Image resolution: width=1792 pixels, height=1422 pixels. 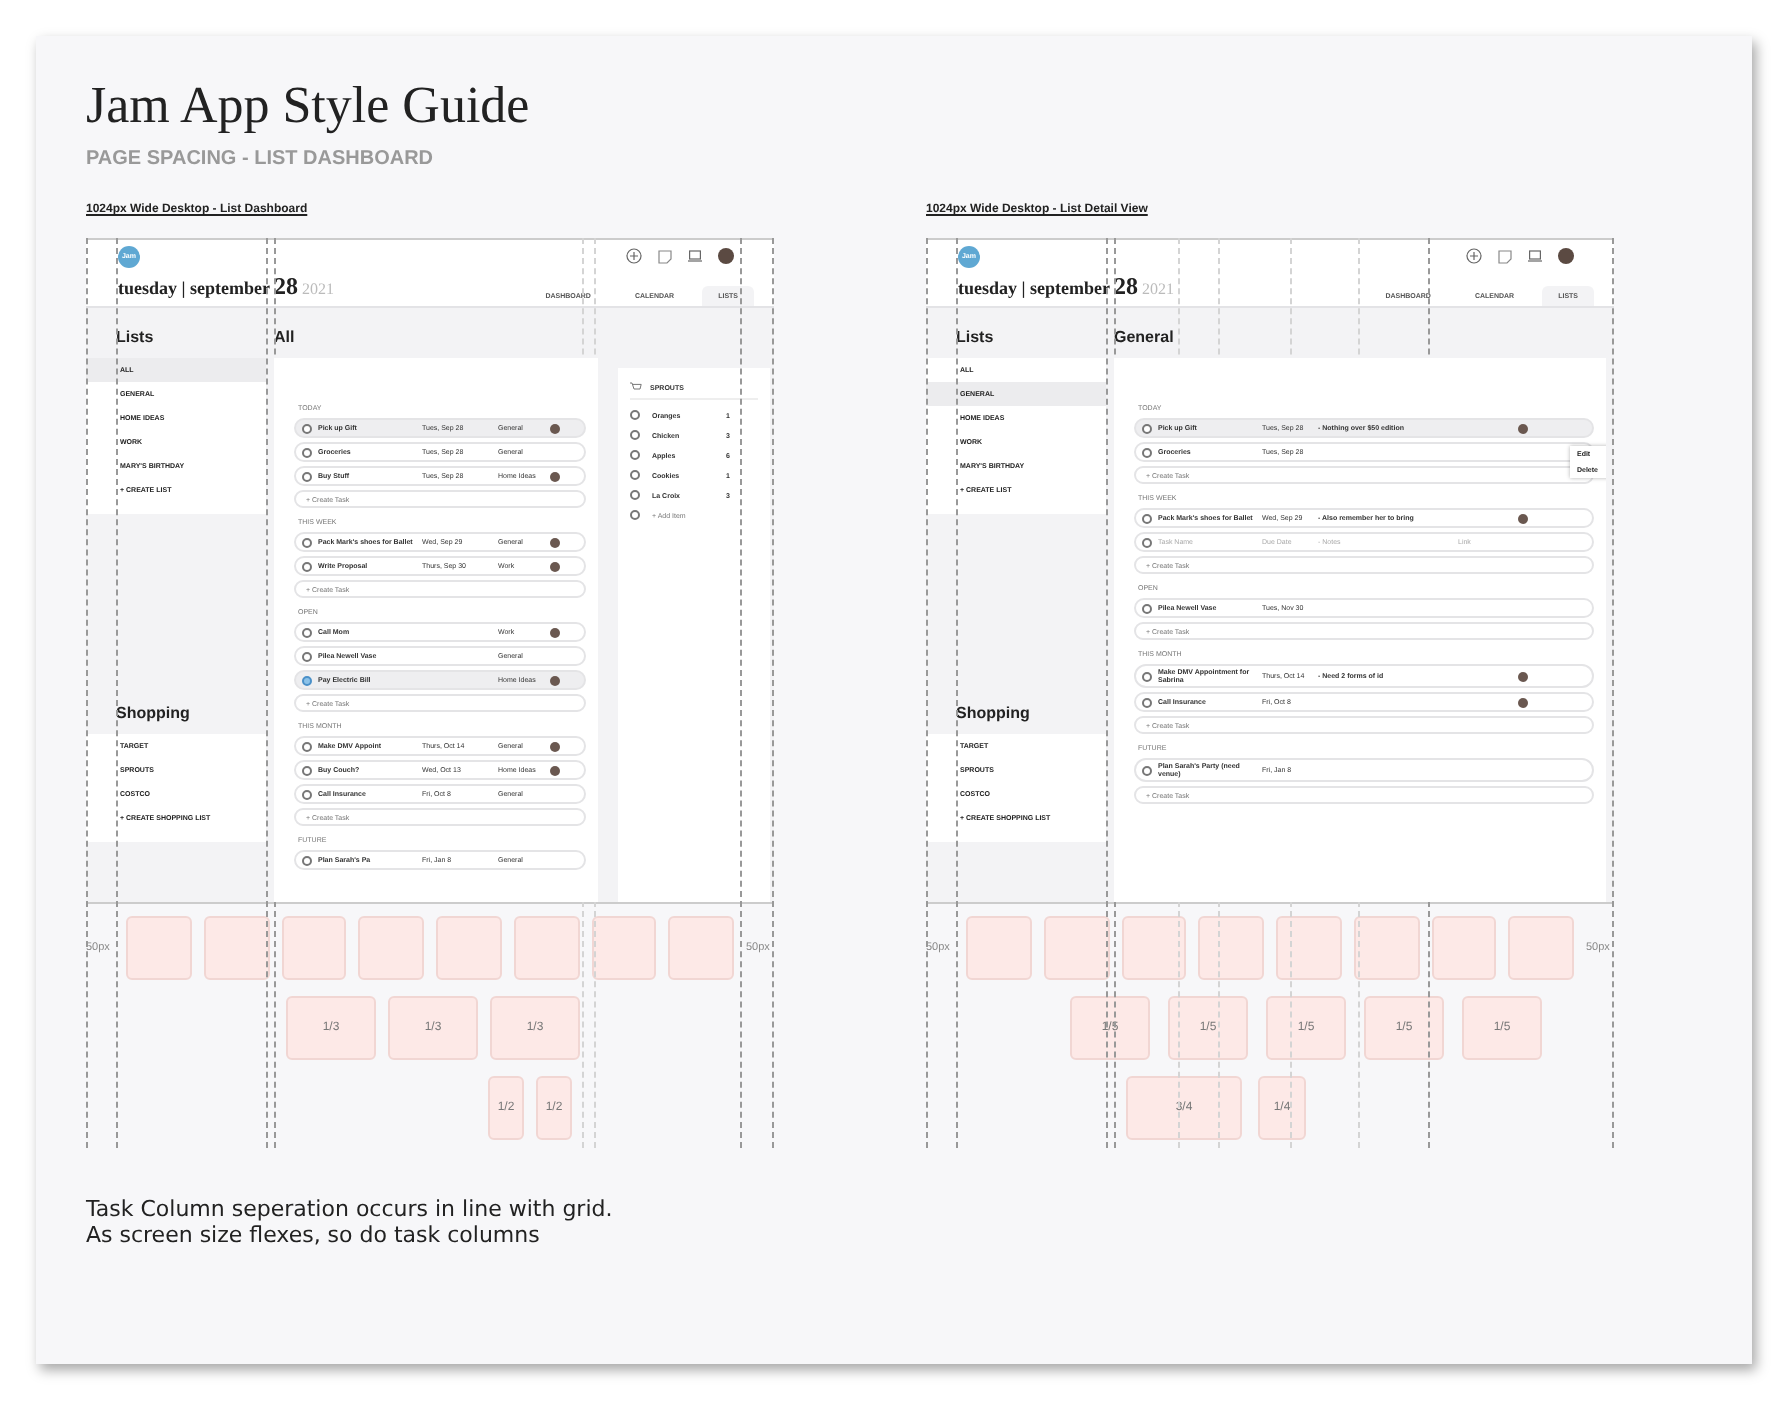 I want to click on list-heading: All, so click(x=284, y=338).